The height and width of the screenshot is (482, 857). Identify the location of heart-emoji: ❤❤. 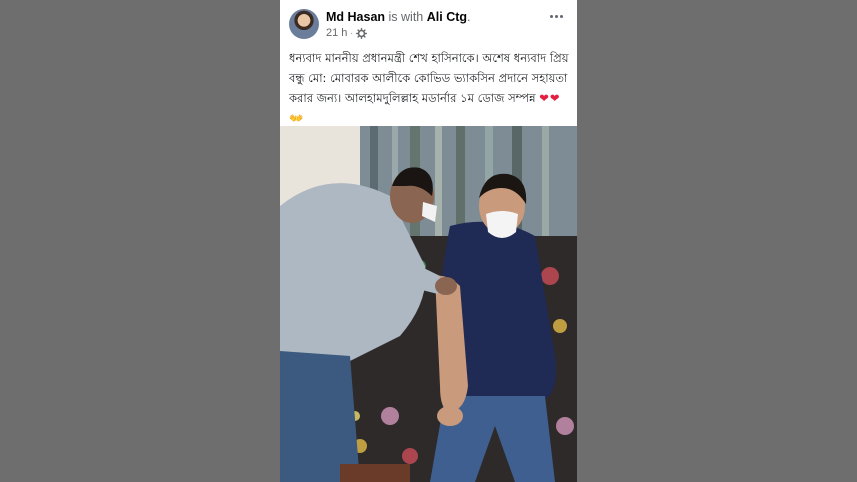
(550, 98).